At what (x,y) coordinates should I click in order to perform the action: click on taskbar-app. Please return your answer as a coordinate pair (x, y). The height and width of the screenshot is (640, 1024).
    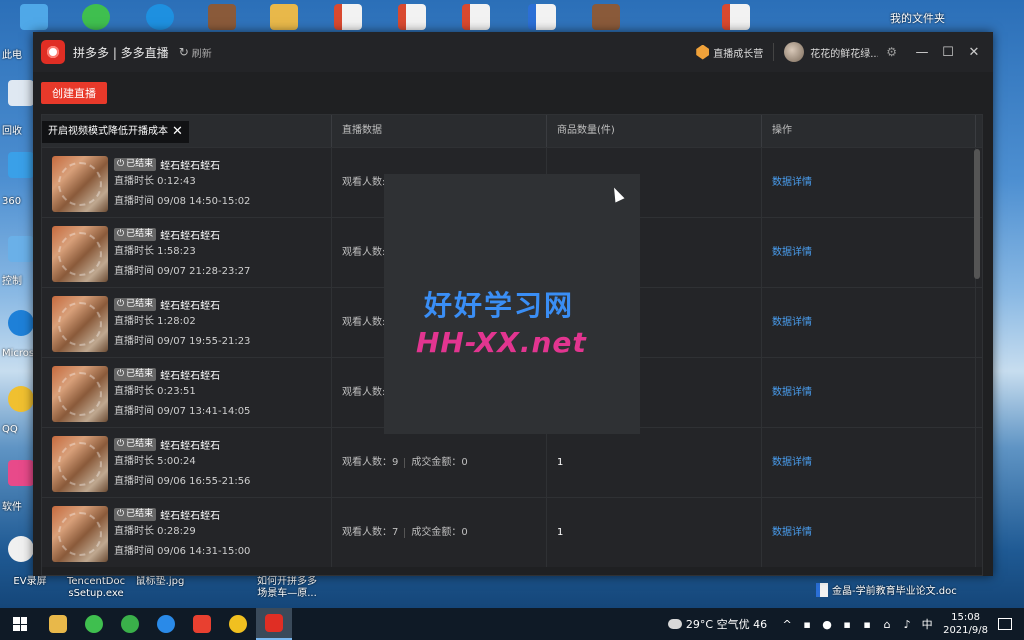
    Looking at the image, I should click on (238, 624).